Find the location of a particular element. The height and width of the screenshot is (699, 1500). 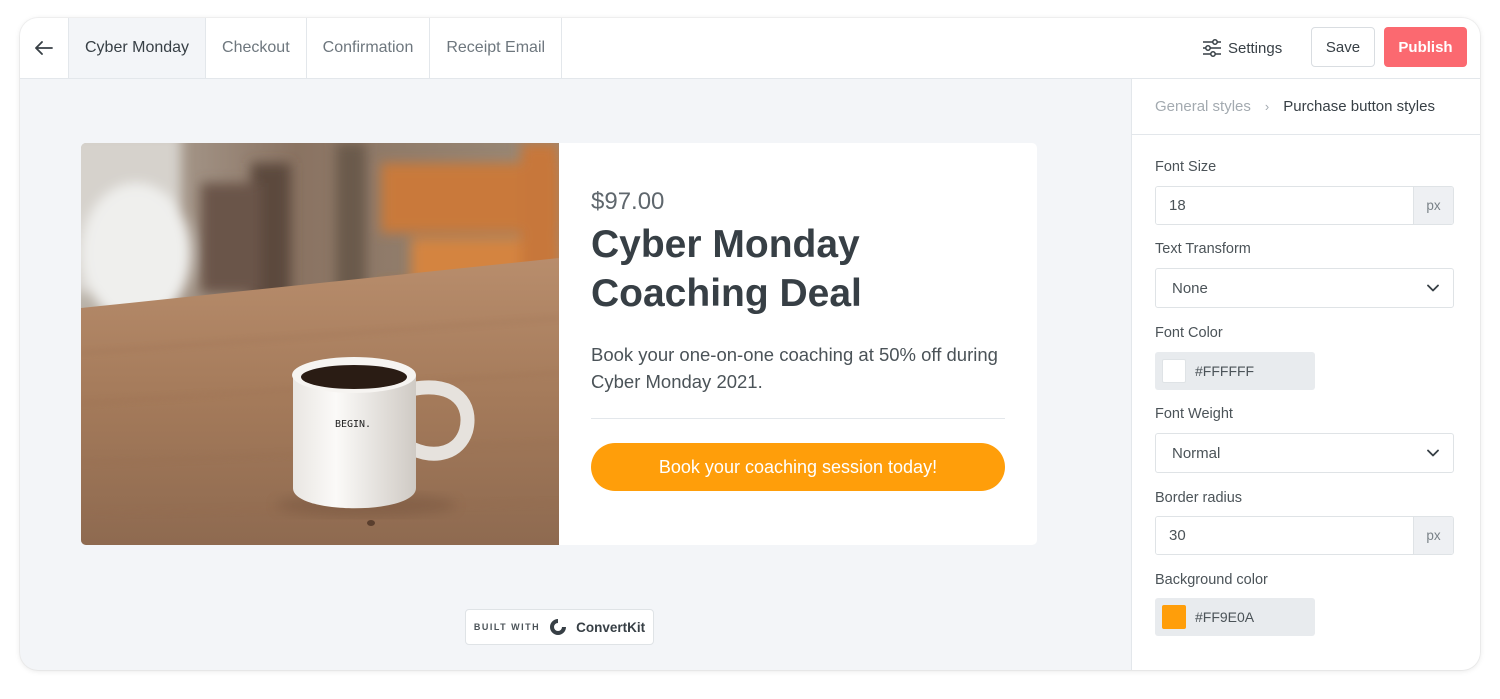

border-radius-input is located at coordinates (1284, 535).